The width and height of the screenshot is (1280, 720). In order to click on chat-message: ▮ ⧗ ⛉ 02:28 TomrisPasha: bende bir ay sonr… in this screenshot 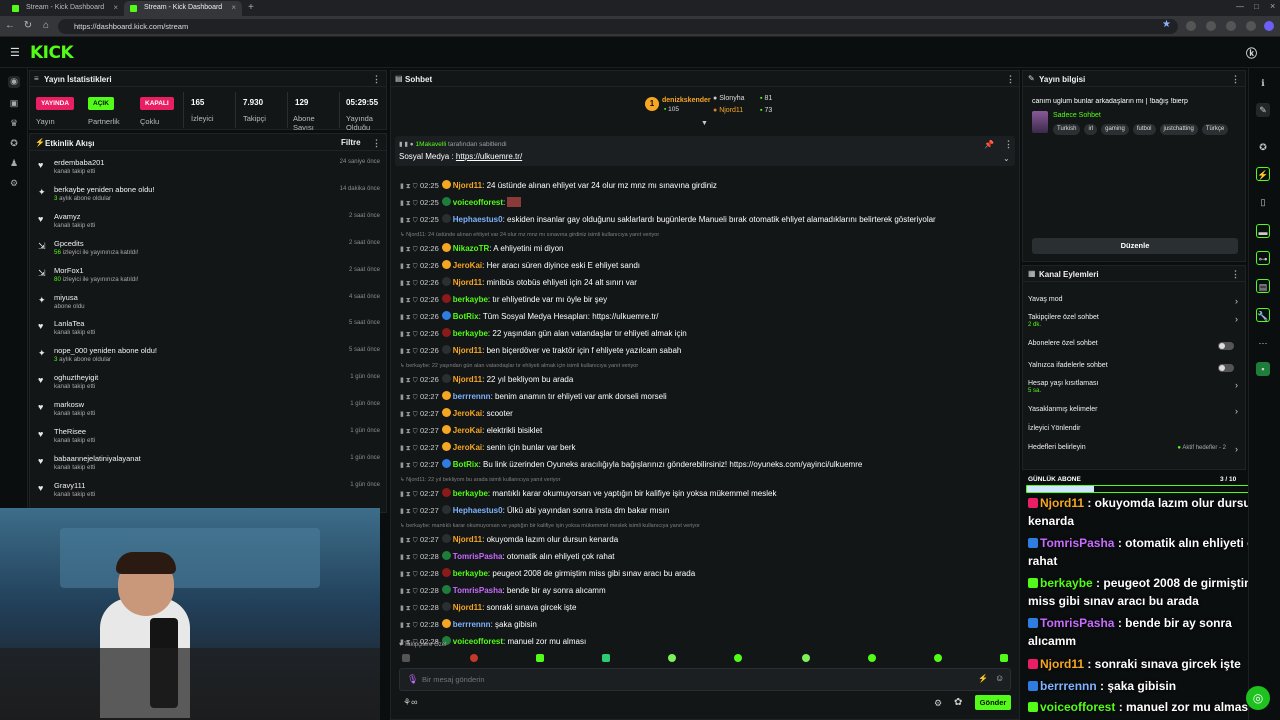, I will do `click(700, 593)`.